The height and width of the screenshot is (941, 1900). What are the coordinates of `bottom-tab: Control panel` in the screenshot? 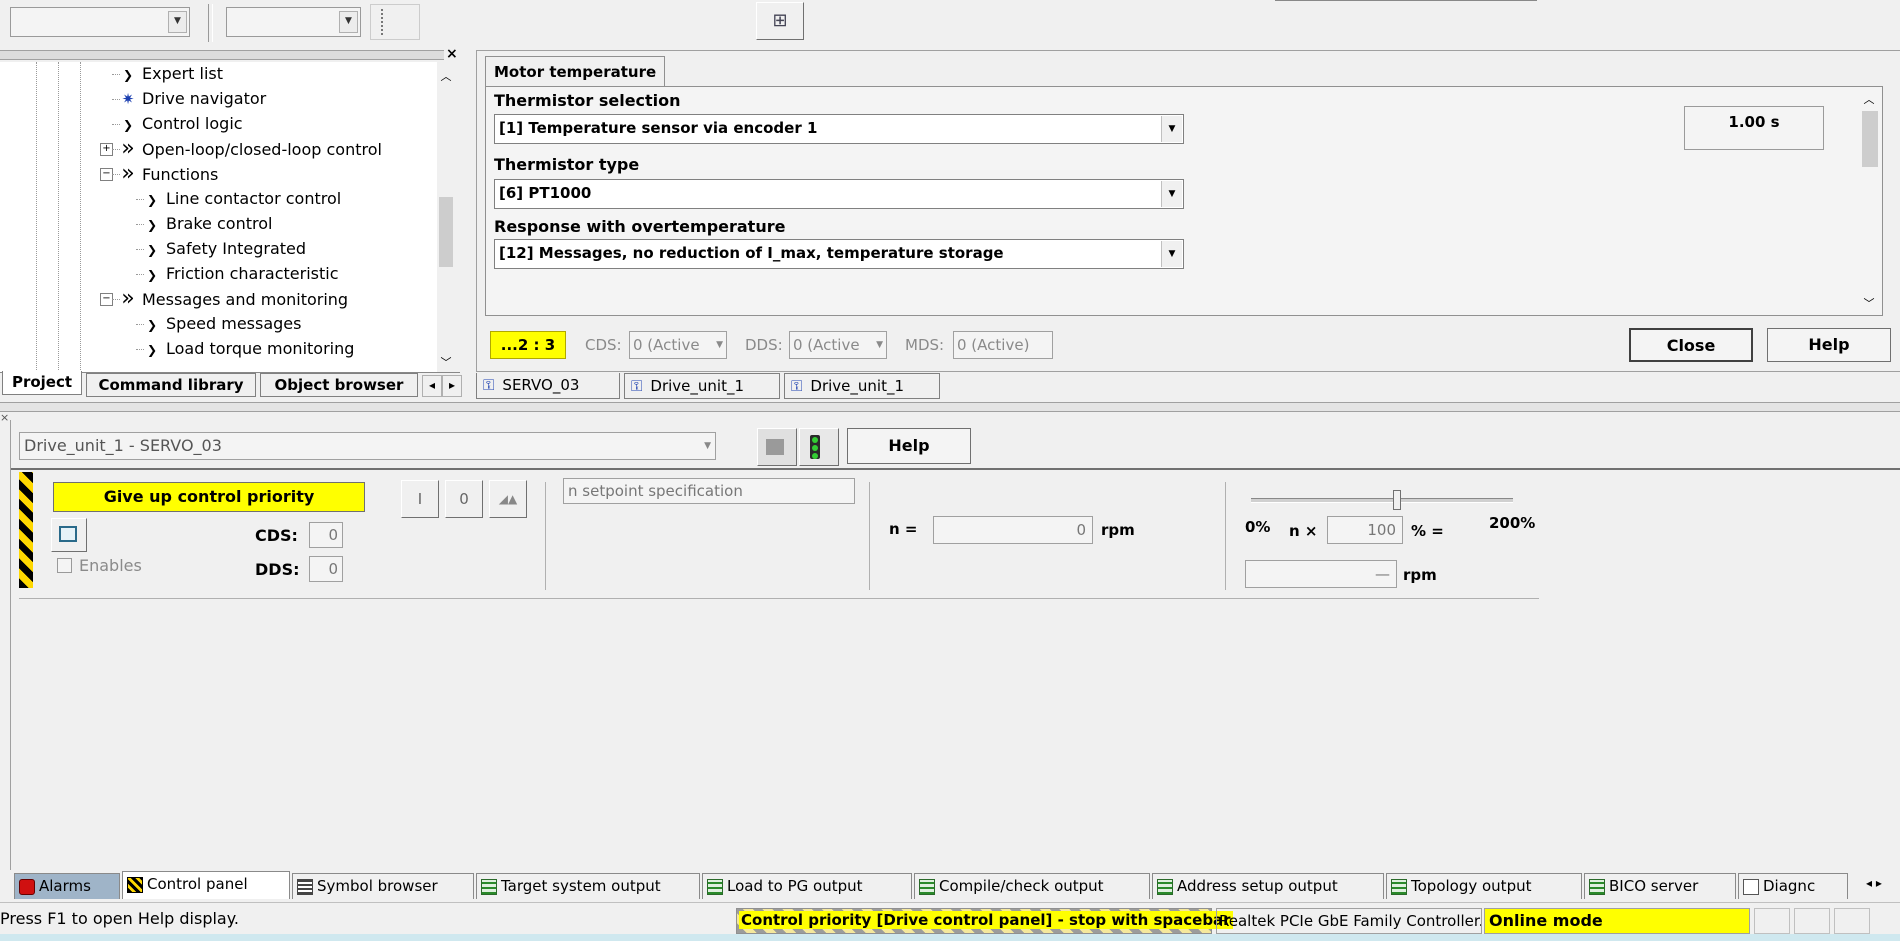 It's located at (206, 885).